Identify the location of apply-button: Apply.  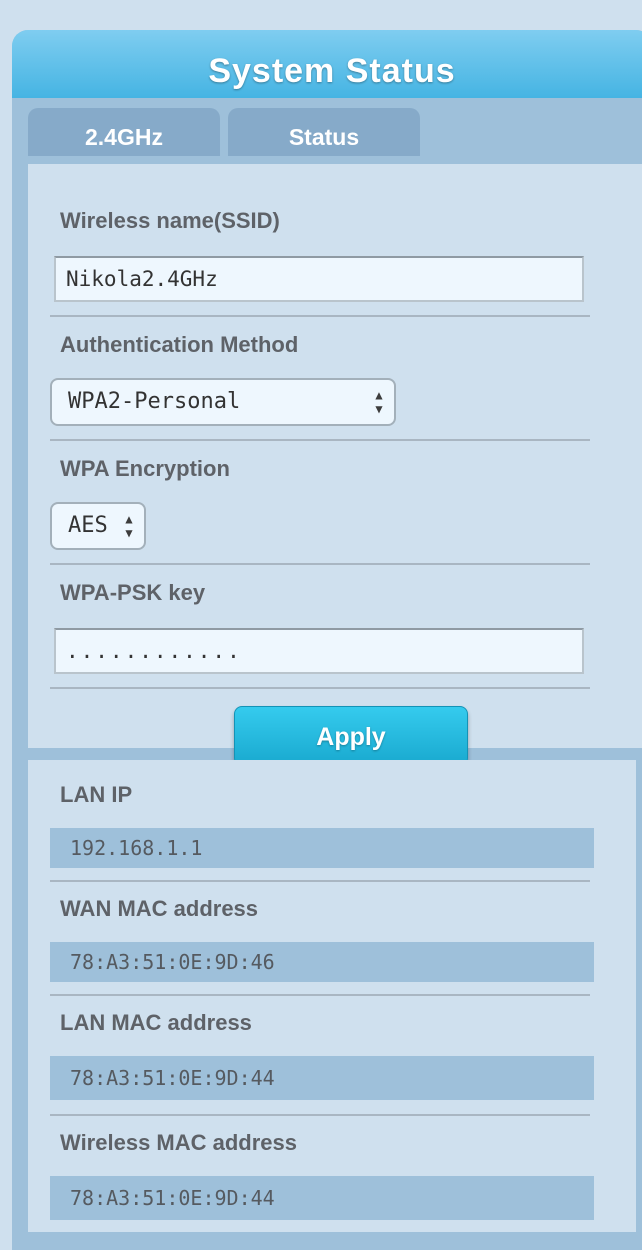
(351, 736).